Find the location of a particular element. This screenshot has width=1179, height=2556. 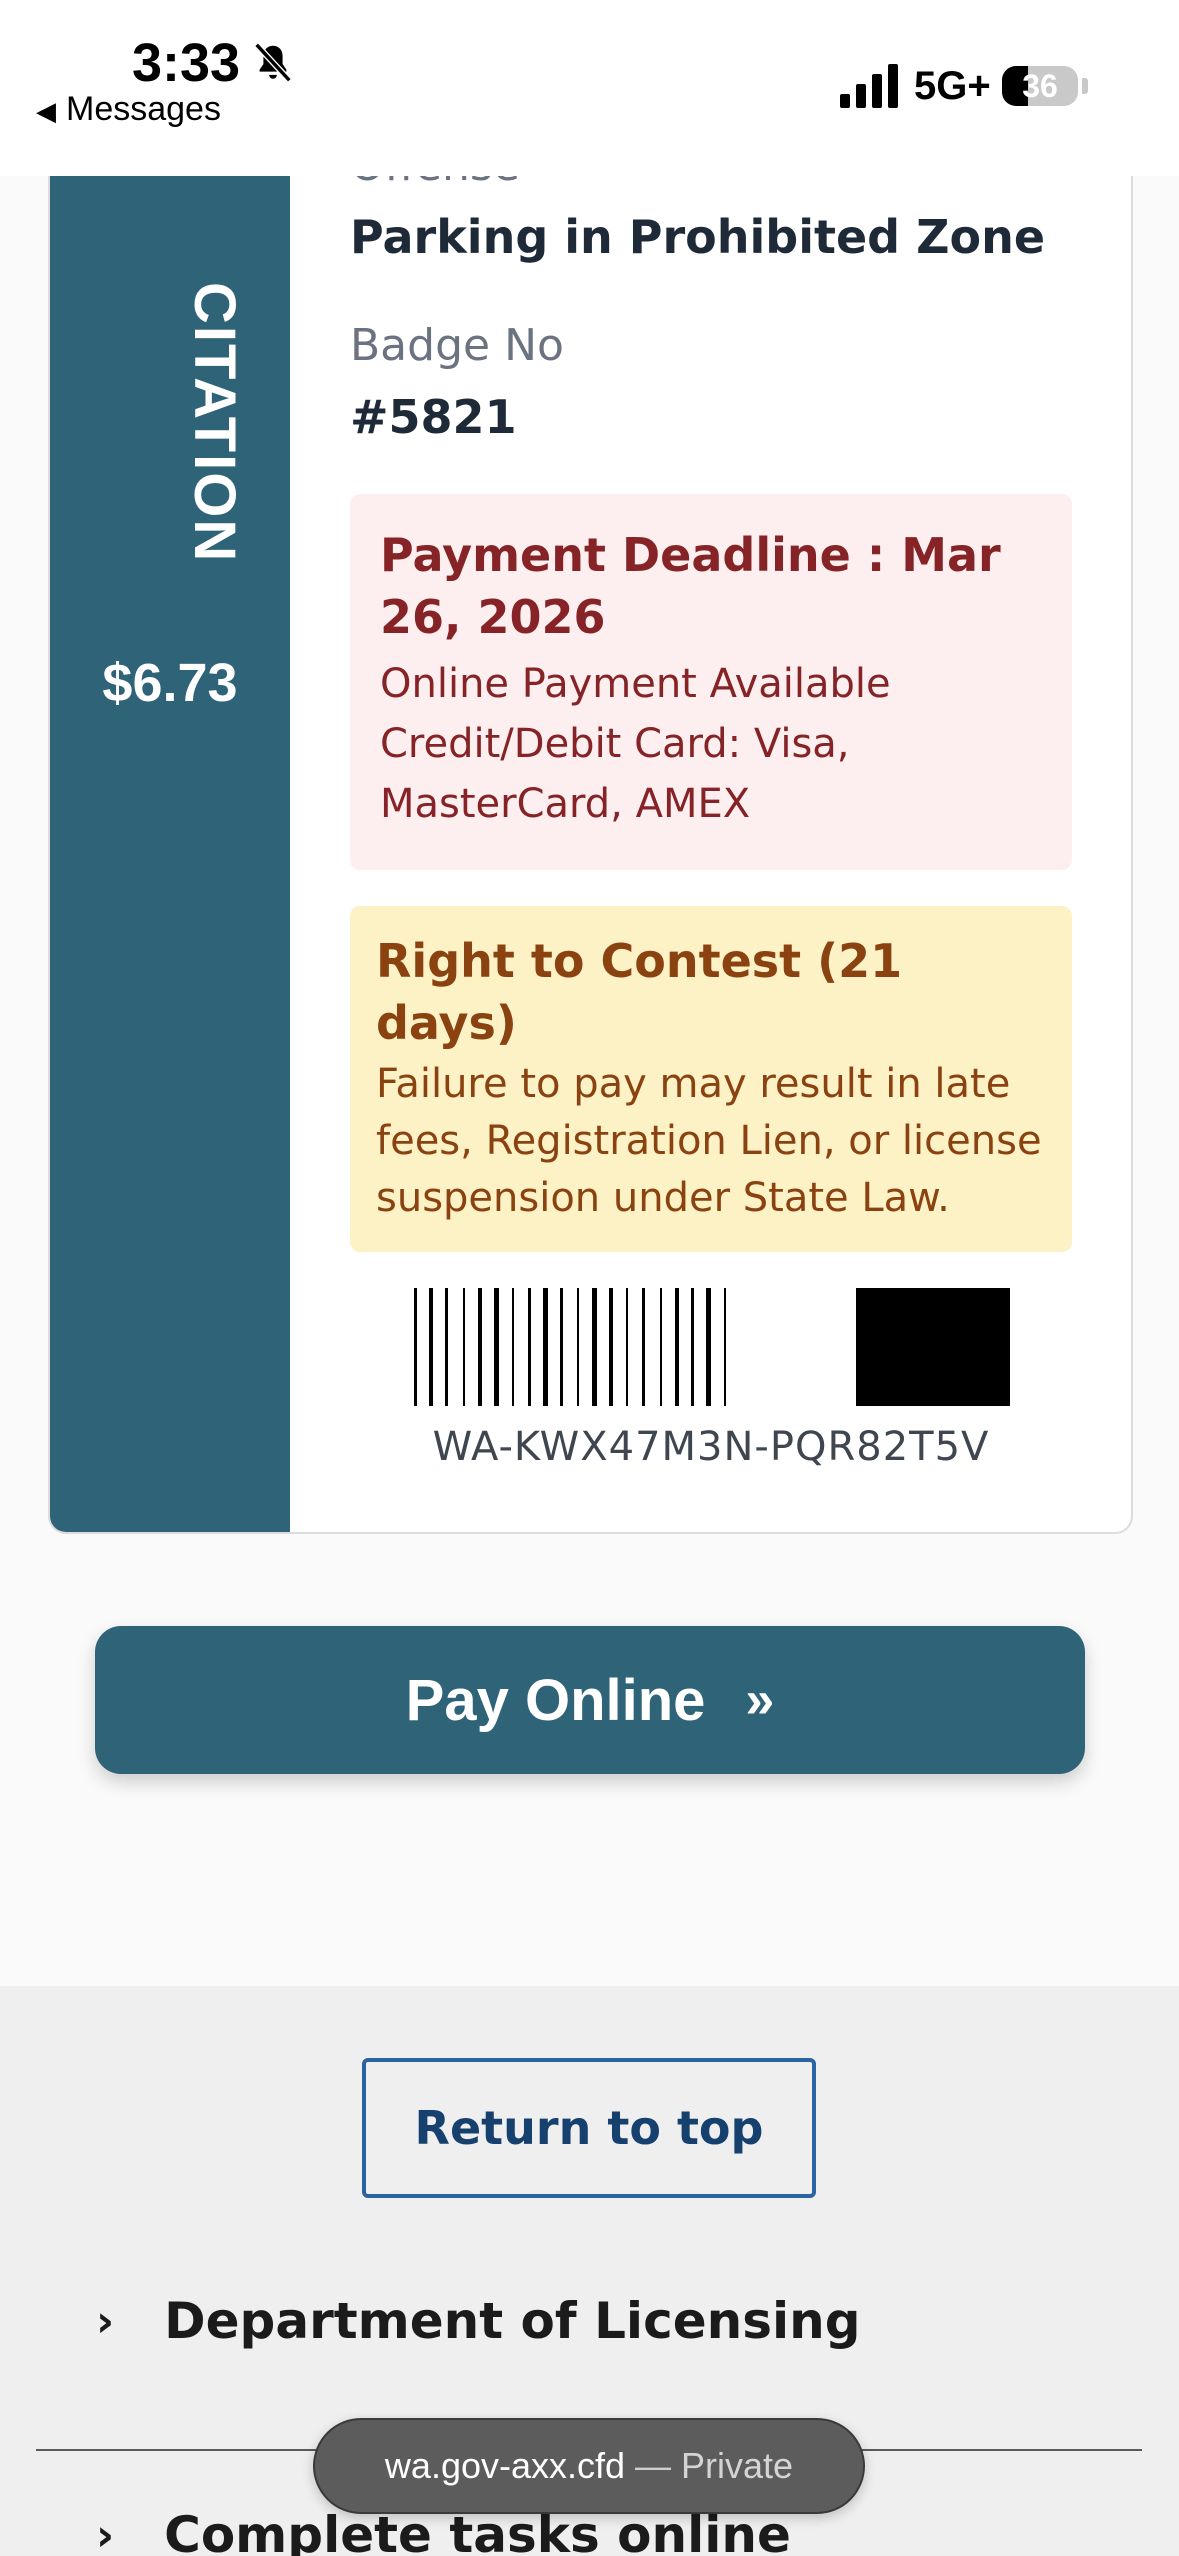

battery-level: 36 is located at coordinates (1040, 86).